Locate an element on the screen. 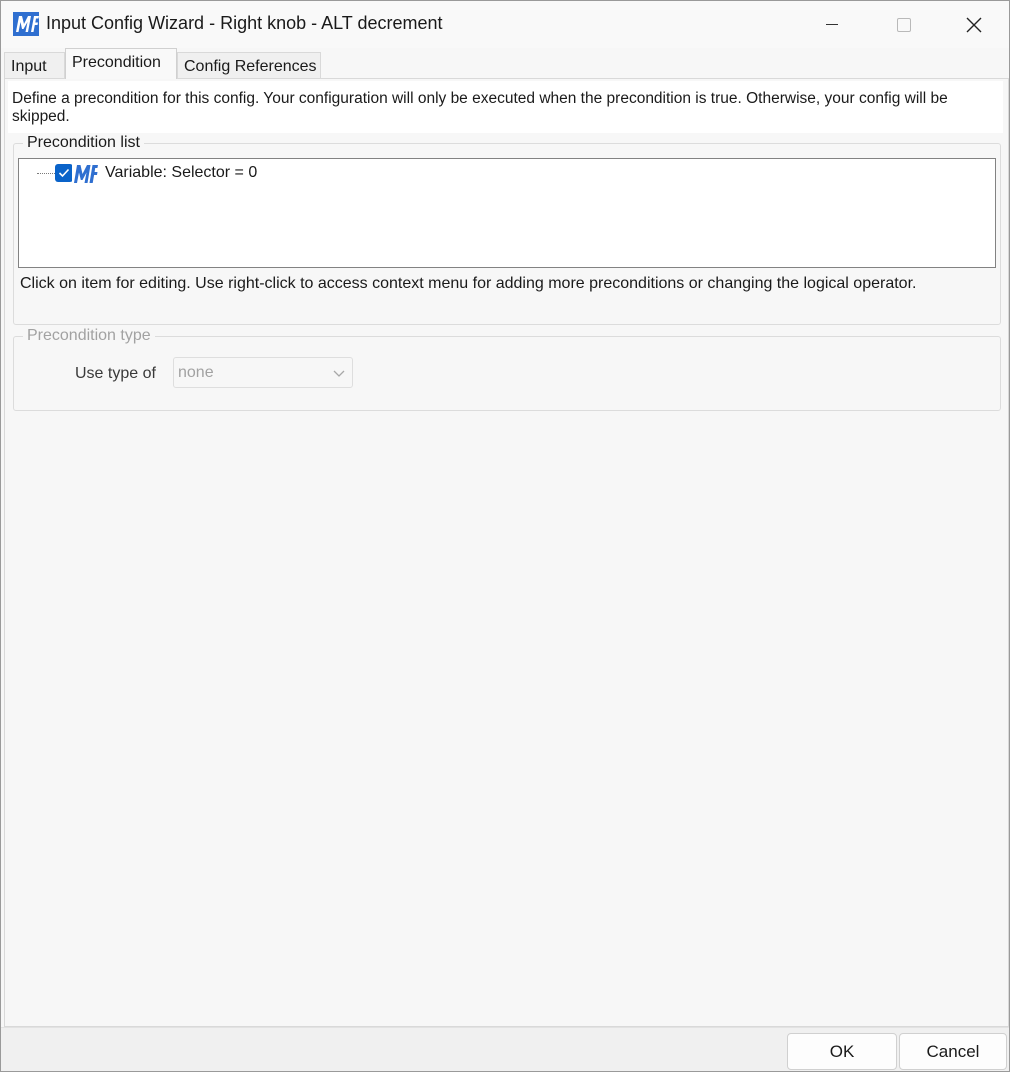 This screenshot has height=1072, width=1010. minimize-icon is located at coordinates (832, 24).